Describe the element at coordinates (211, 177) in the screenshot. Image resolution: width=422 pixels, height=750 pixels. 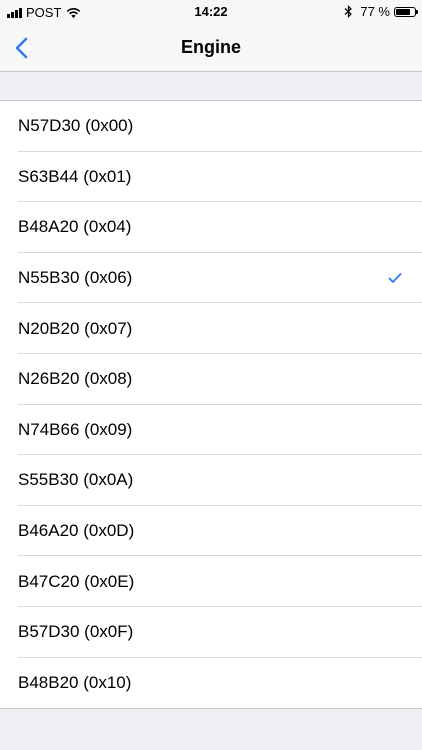
I see `engine-option-row: S63B44 (0x01)` at that location.